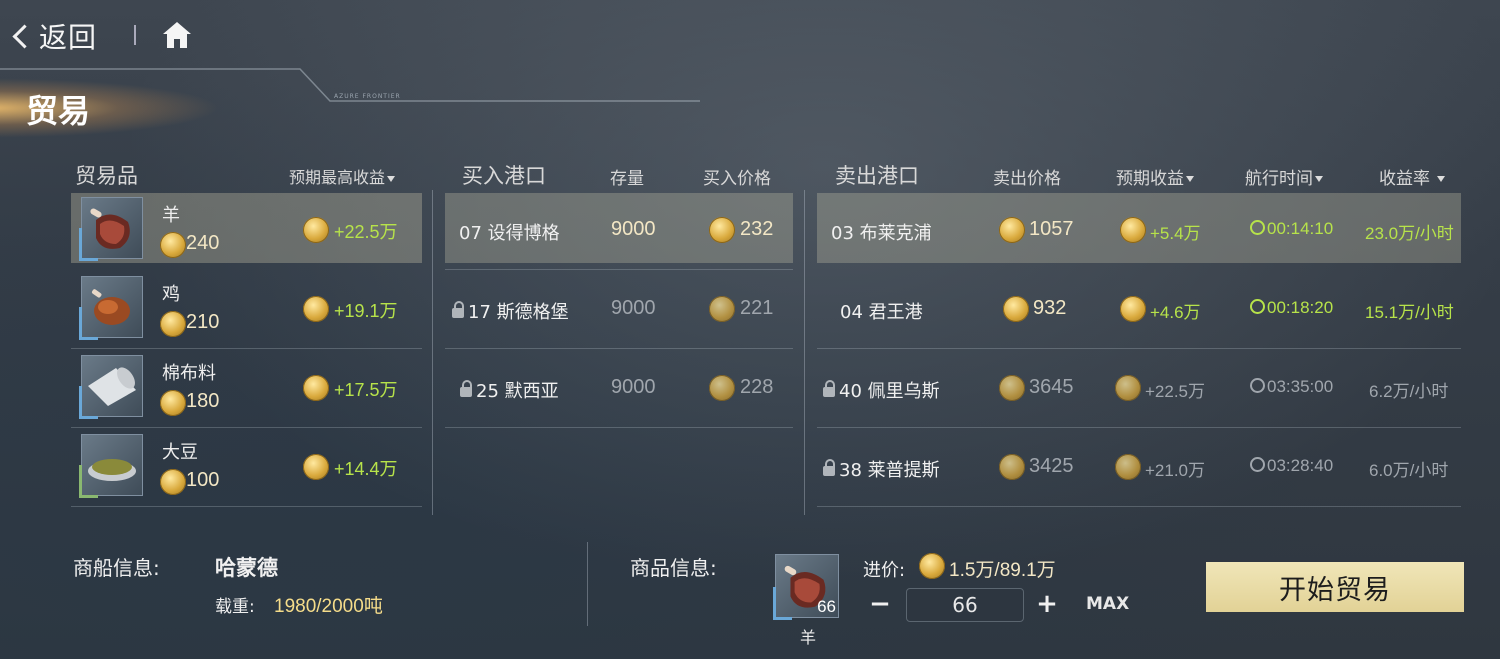 The width and height of the screenshot is (1500, 659). I want to click on sell-port-name: 40 佩里乌斯, so click(889, 391).